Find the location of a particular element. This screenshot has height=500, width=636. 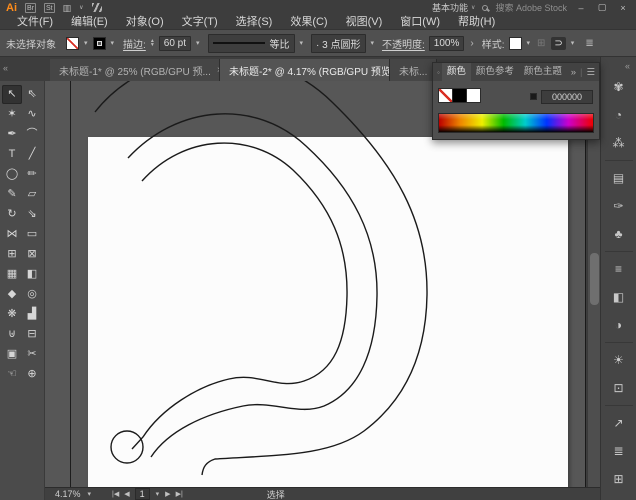

free-transform-tool: ▭ is located at coordinates (32, 234).